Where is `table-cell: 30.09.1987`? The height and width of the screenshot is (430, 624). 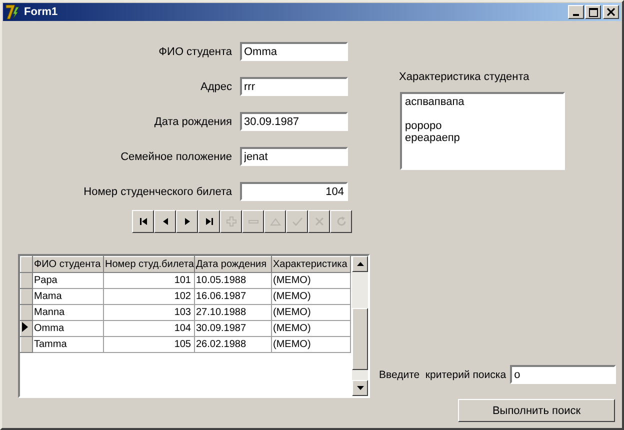
table-cell: 30.09.1987 is located at coordinates (233, 328).